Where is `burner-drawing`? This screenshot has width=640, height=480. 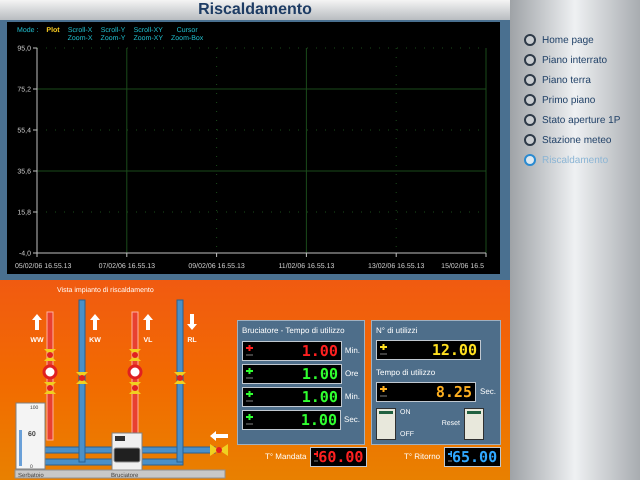
burner-drawing is located at coordinates (127, 451).